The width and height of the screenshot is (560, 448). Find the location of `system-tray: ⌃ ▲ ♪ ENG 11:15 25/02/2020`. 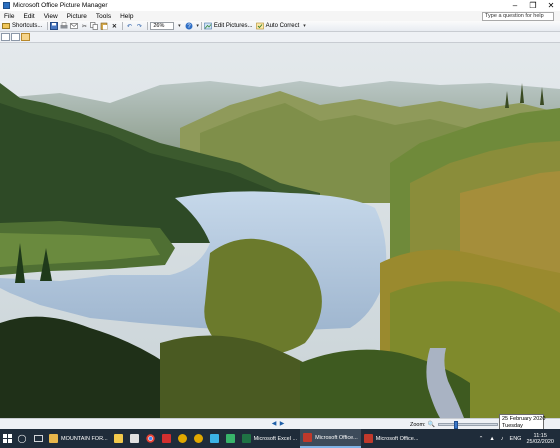

system-tray: ⌃ ▲ ♪ ENG 11:15 25/02/2020 is located at coordinates (518, 438).